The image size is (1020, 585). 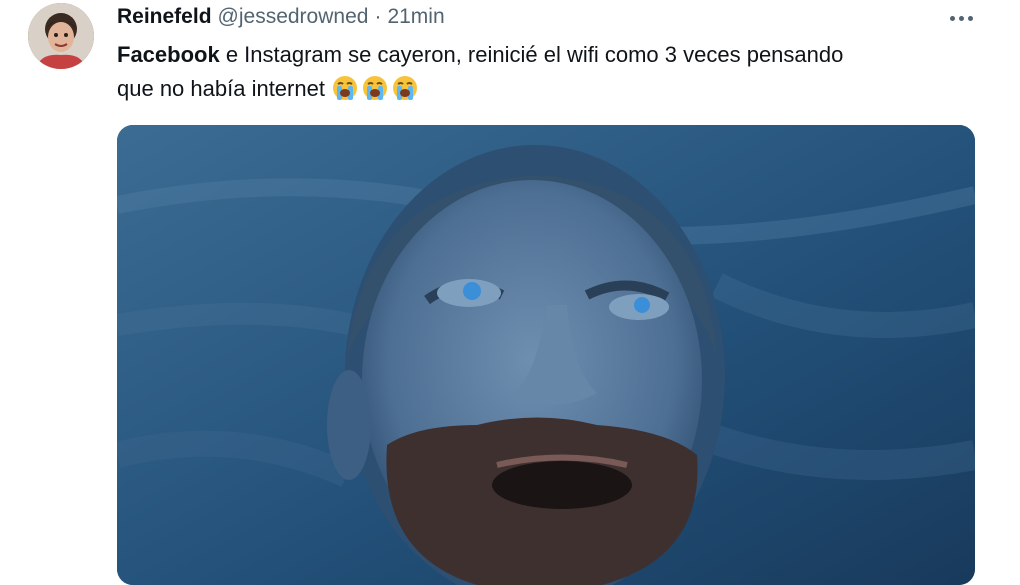 I want to click on tweet-text-line2: que no había internet, so click(x=221, y=88).